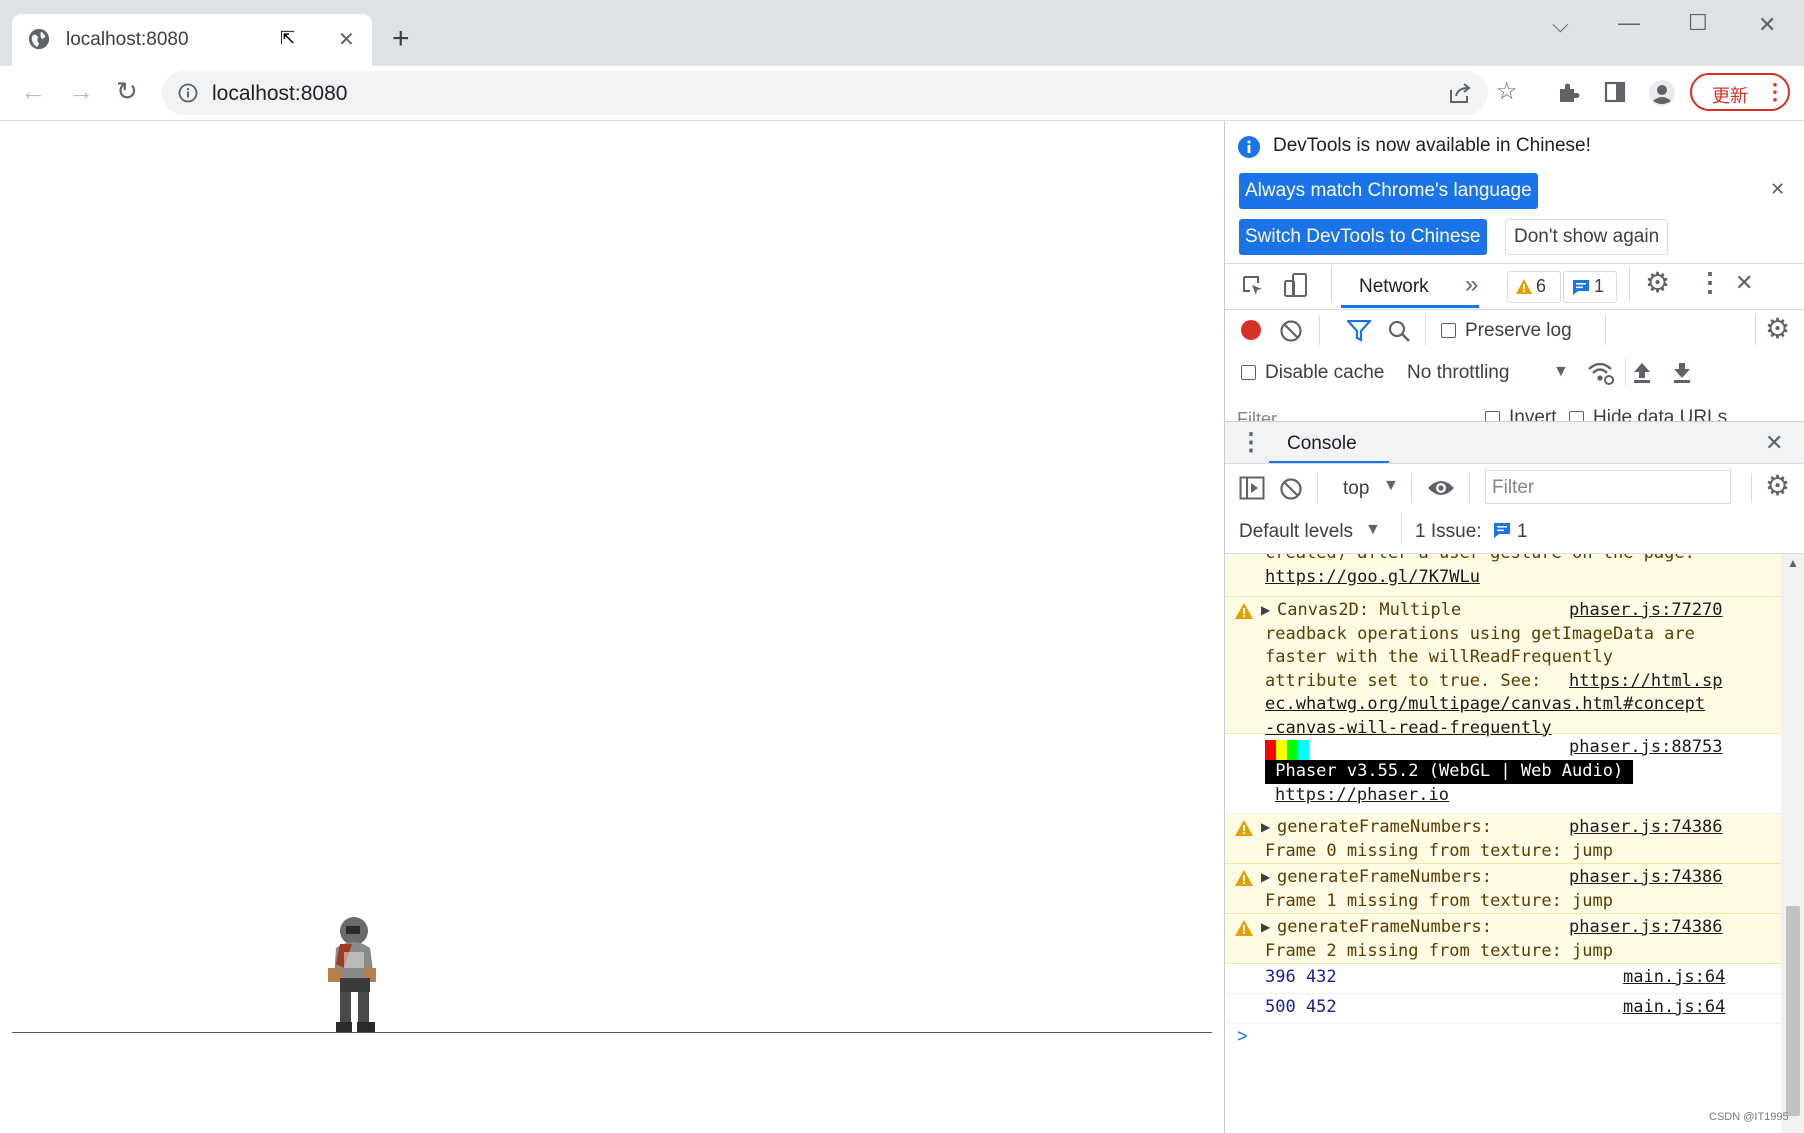 The height and width of the screenshot is (1133, 1804). Describe the element at coordinates (1646, 682) in the screenshot. I see `message-link: https://html.sp` at that location.